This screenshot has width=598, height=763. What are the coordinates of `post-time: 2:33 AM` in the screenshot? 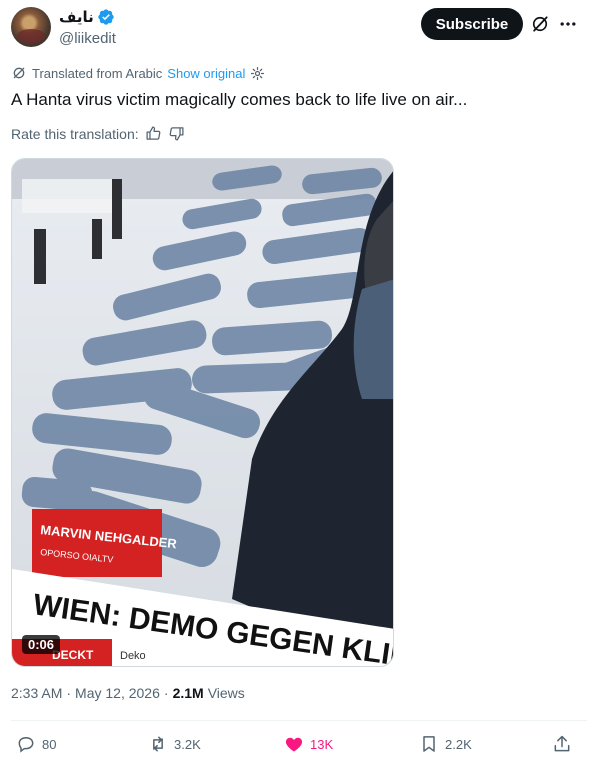 It's located at (36, 693).